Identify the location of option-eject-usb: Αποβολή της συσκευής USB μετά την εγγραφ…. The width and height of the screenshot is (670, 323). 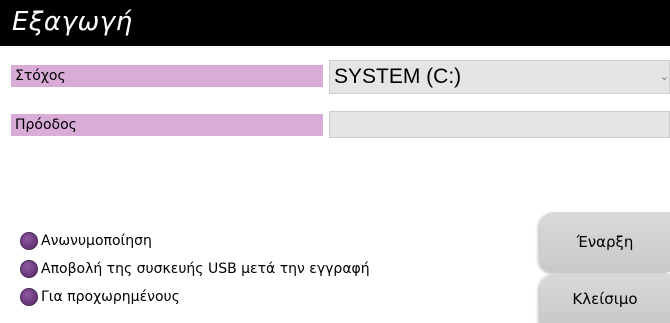
(195, 269).